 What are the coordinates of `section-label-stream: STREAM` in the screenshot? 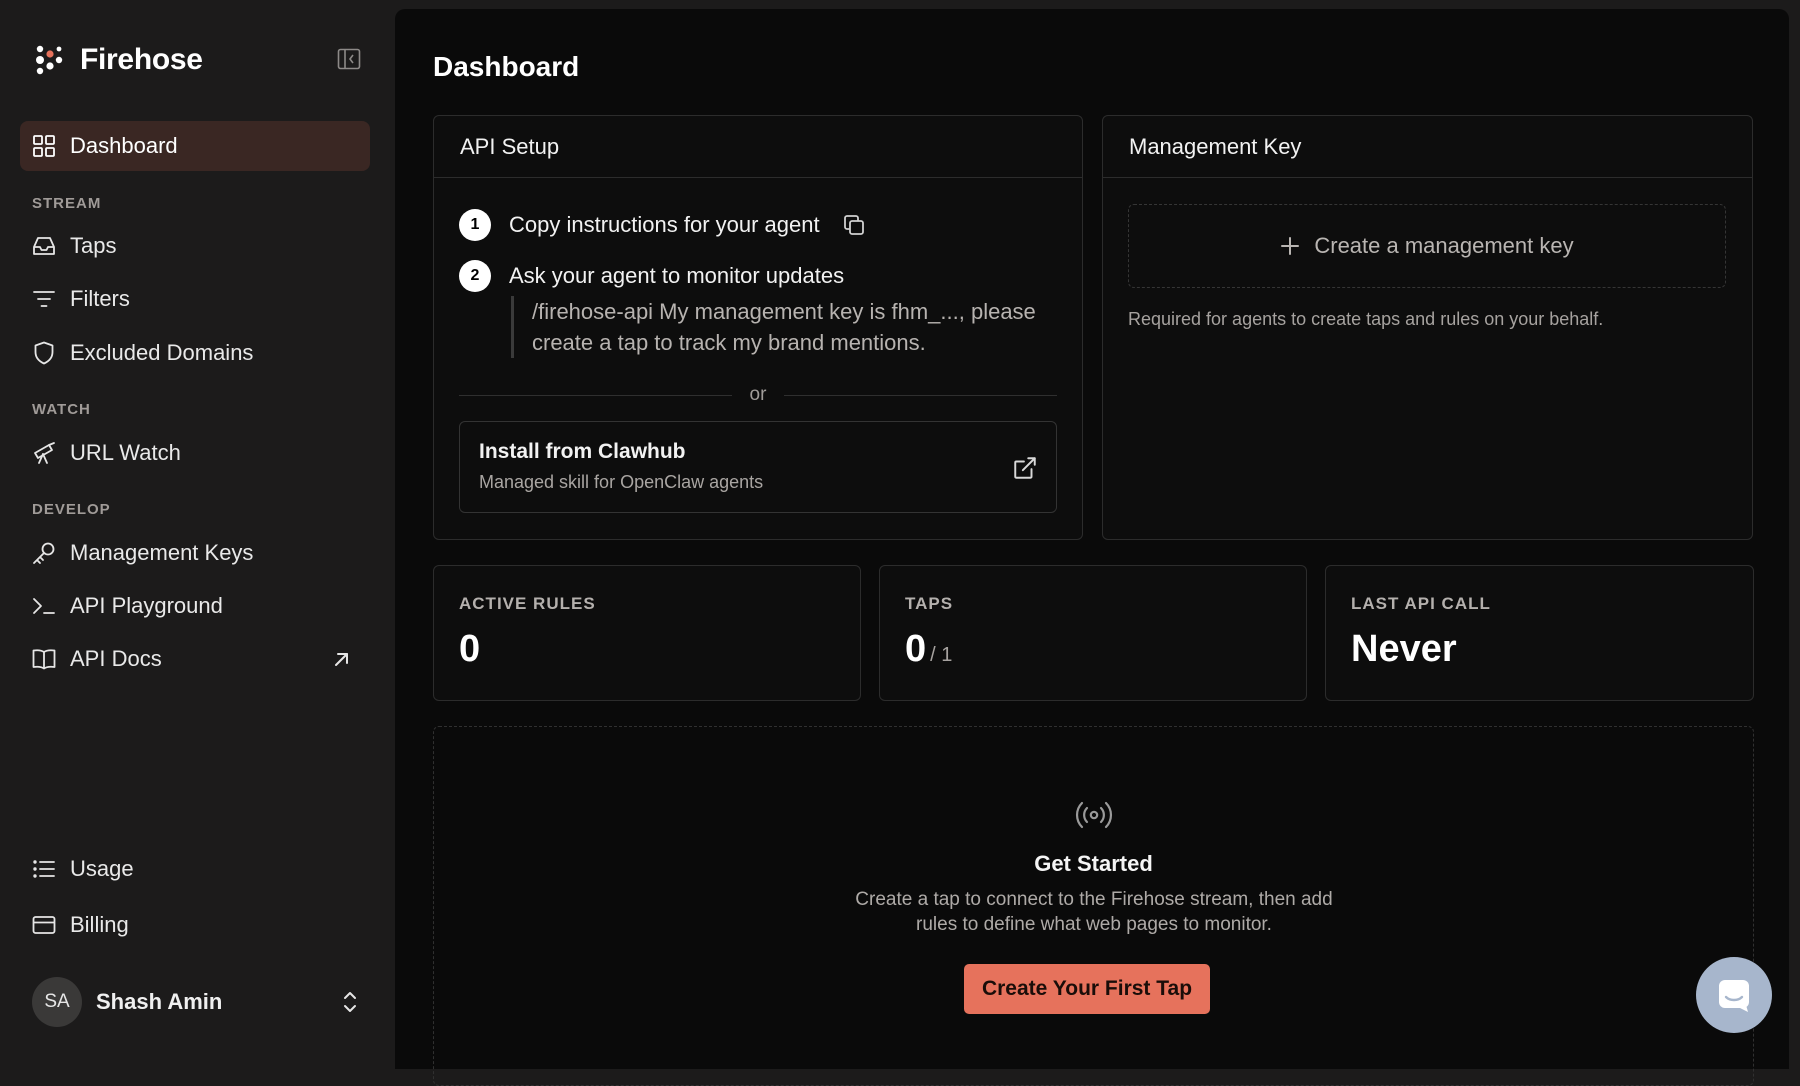 It's located at (67, 203).